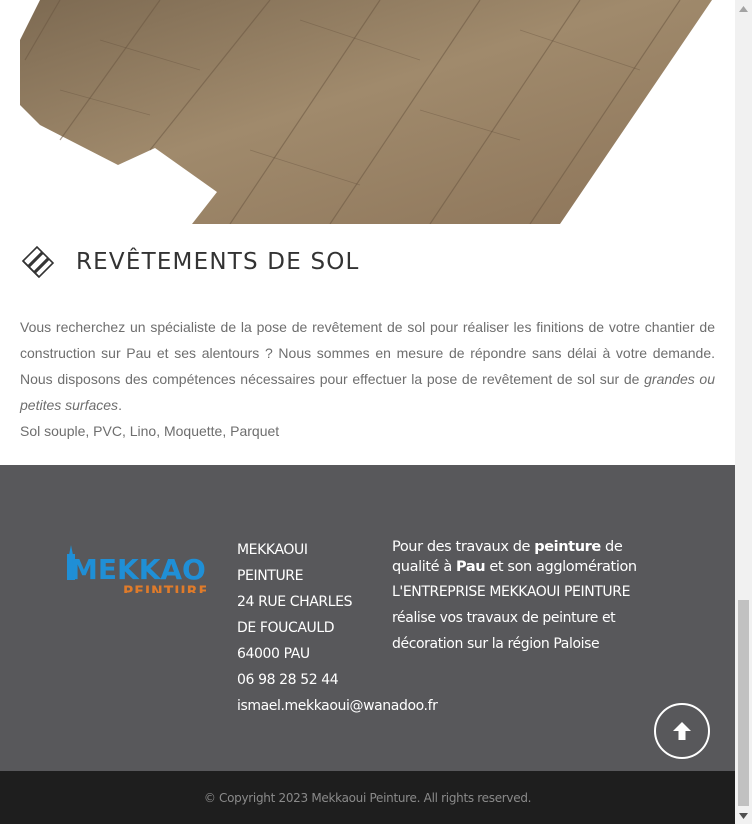 This screenshot has height=824, width=752. What do you see at coordinates (511, 592) in the screenshot?
I see `about-line-1: L'ENTREPRISE MEKKAOUI PEINTURE` at bounding box center [511, 592].